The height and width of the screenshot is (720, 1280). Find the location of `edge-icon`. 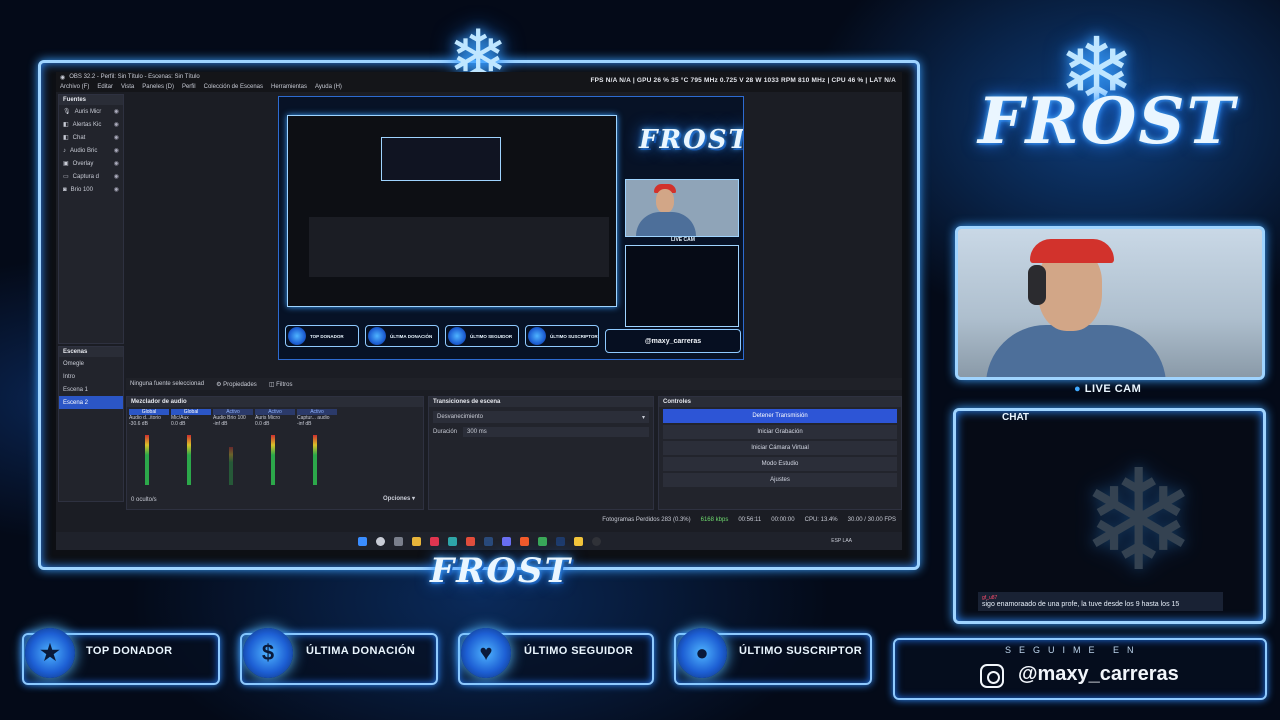

edge-icon is located at coordinates (452, 541).